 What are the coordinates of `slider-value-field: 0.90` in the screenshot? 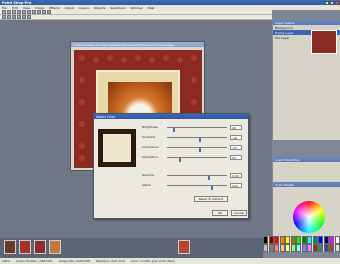 It's located at (236, 175).